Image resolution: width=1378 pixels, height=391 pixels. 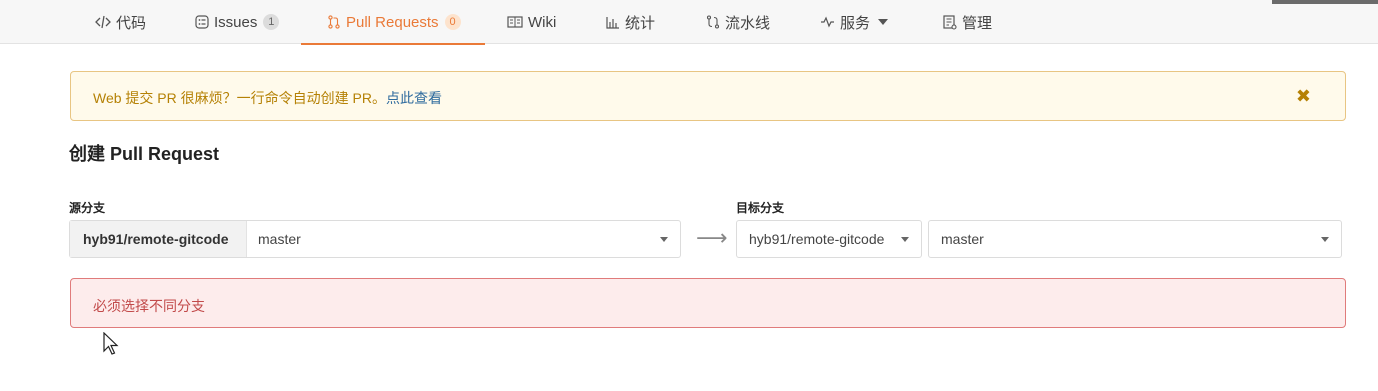 I want to click on tab-code-label: 代码, so click(x=131, y=23).